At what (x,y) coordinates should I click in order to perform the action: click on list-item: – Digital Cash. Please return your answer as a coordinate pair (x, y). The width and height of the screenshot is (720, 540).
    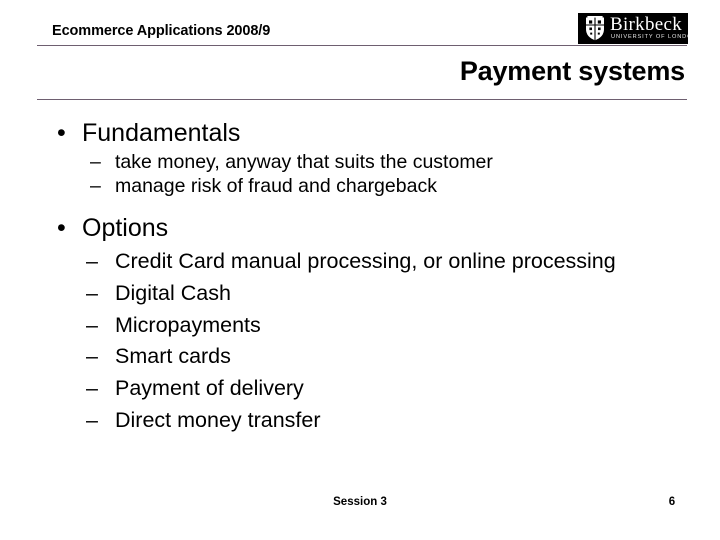
    Looking at the image, I should click on (360, 294).